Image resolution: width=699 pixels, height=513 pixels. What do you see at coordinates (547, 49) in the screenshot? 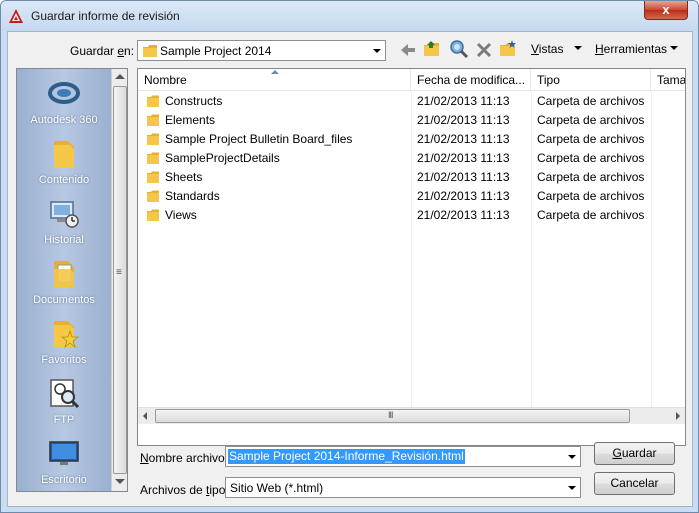
I see `views-menu: Vistas` at bounding box center [547, 49].